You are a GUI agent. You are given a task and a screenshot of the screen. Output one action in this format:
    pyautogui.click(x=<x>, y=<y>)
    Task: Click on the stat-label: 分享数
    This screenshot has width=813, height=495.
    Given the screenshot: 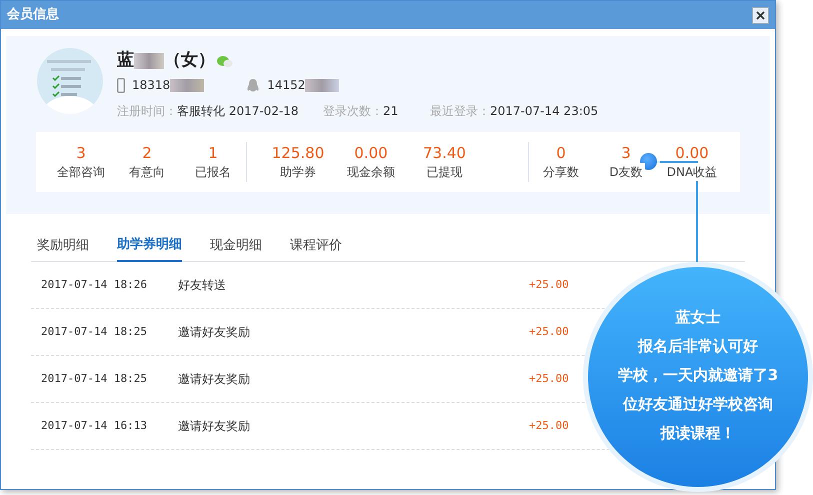 What is the action you would take?
    pyautogui.click(x=561, y=172)
    